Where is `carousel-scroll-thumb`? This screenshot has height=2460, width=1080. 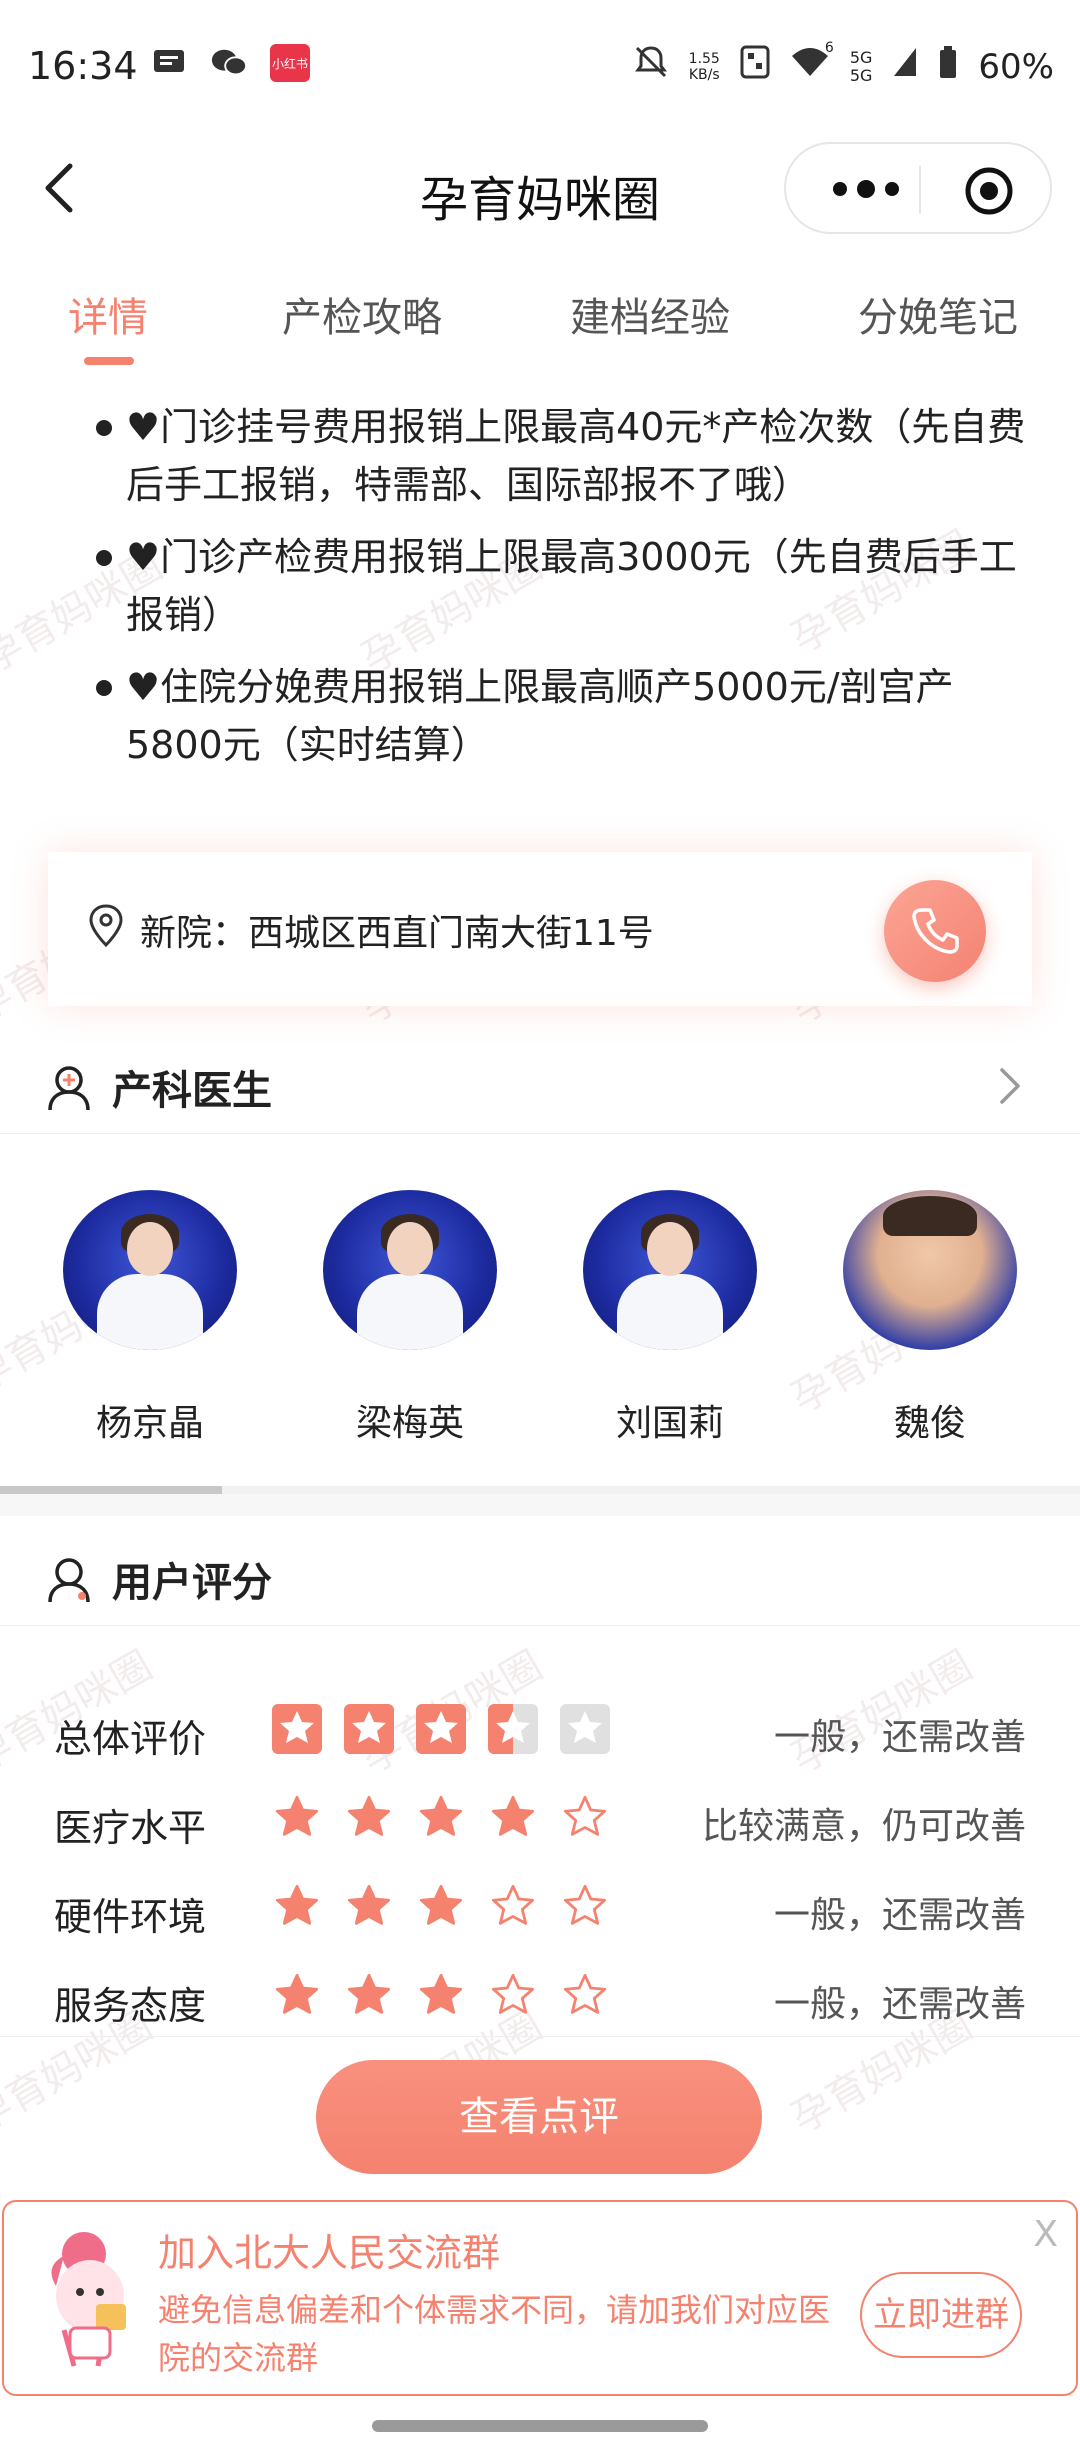 carousel-scroll-thumb is located at coordinates (111, 1490).